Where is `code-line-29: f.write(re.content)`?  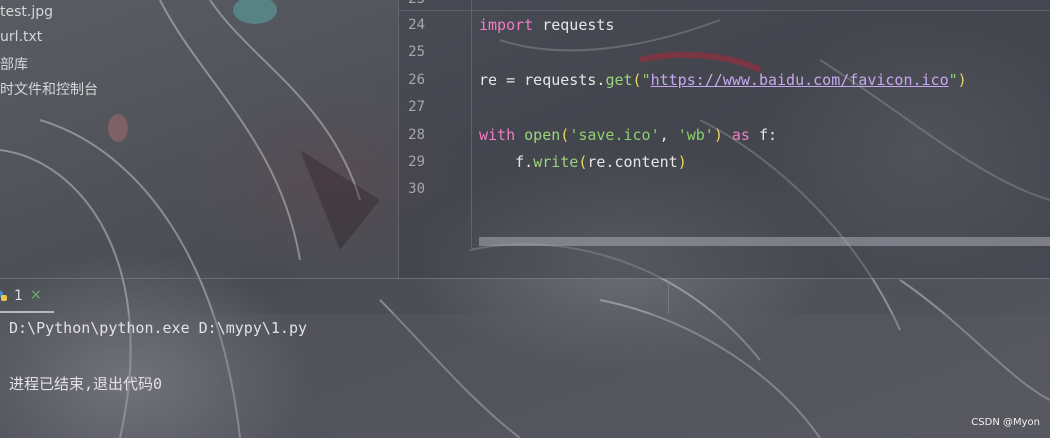
code-line-29: f.write(re.content) is located at coordinates (583, 162).